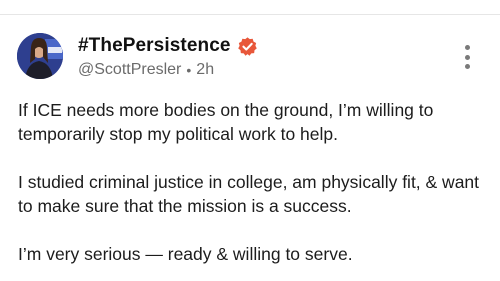 This screenshot has width=500, height=281. What do you see at coordinates (129, 70) in the screenshot?
I see `user-handle: @ScottPresler` at bounding box center [129, 70].